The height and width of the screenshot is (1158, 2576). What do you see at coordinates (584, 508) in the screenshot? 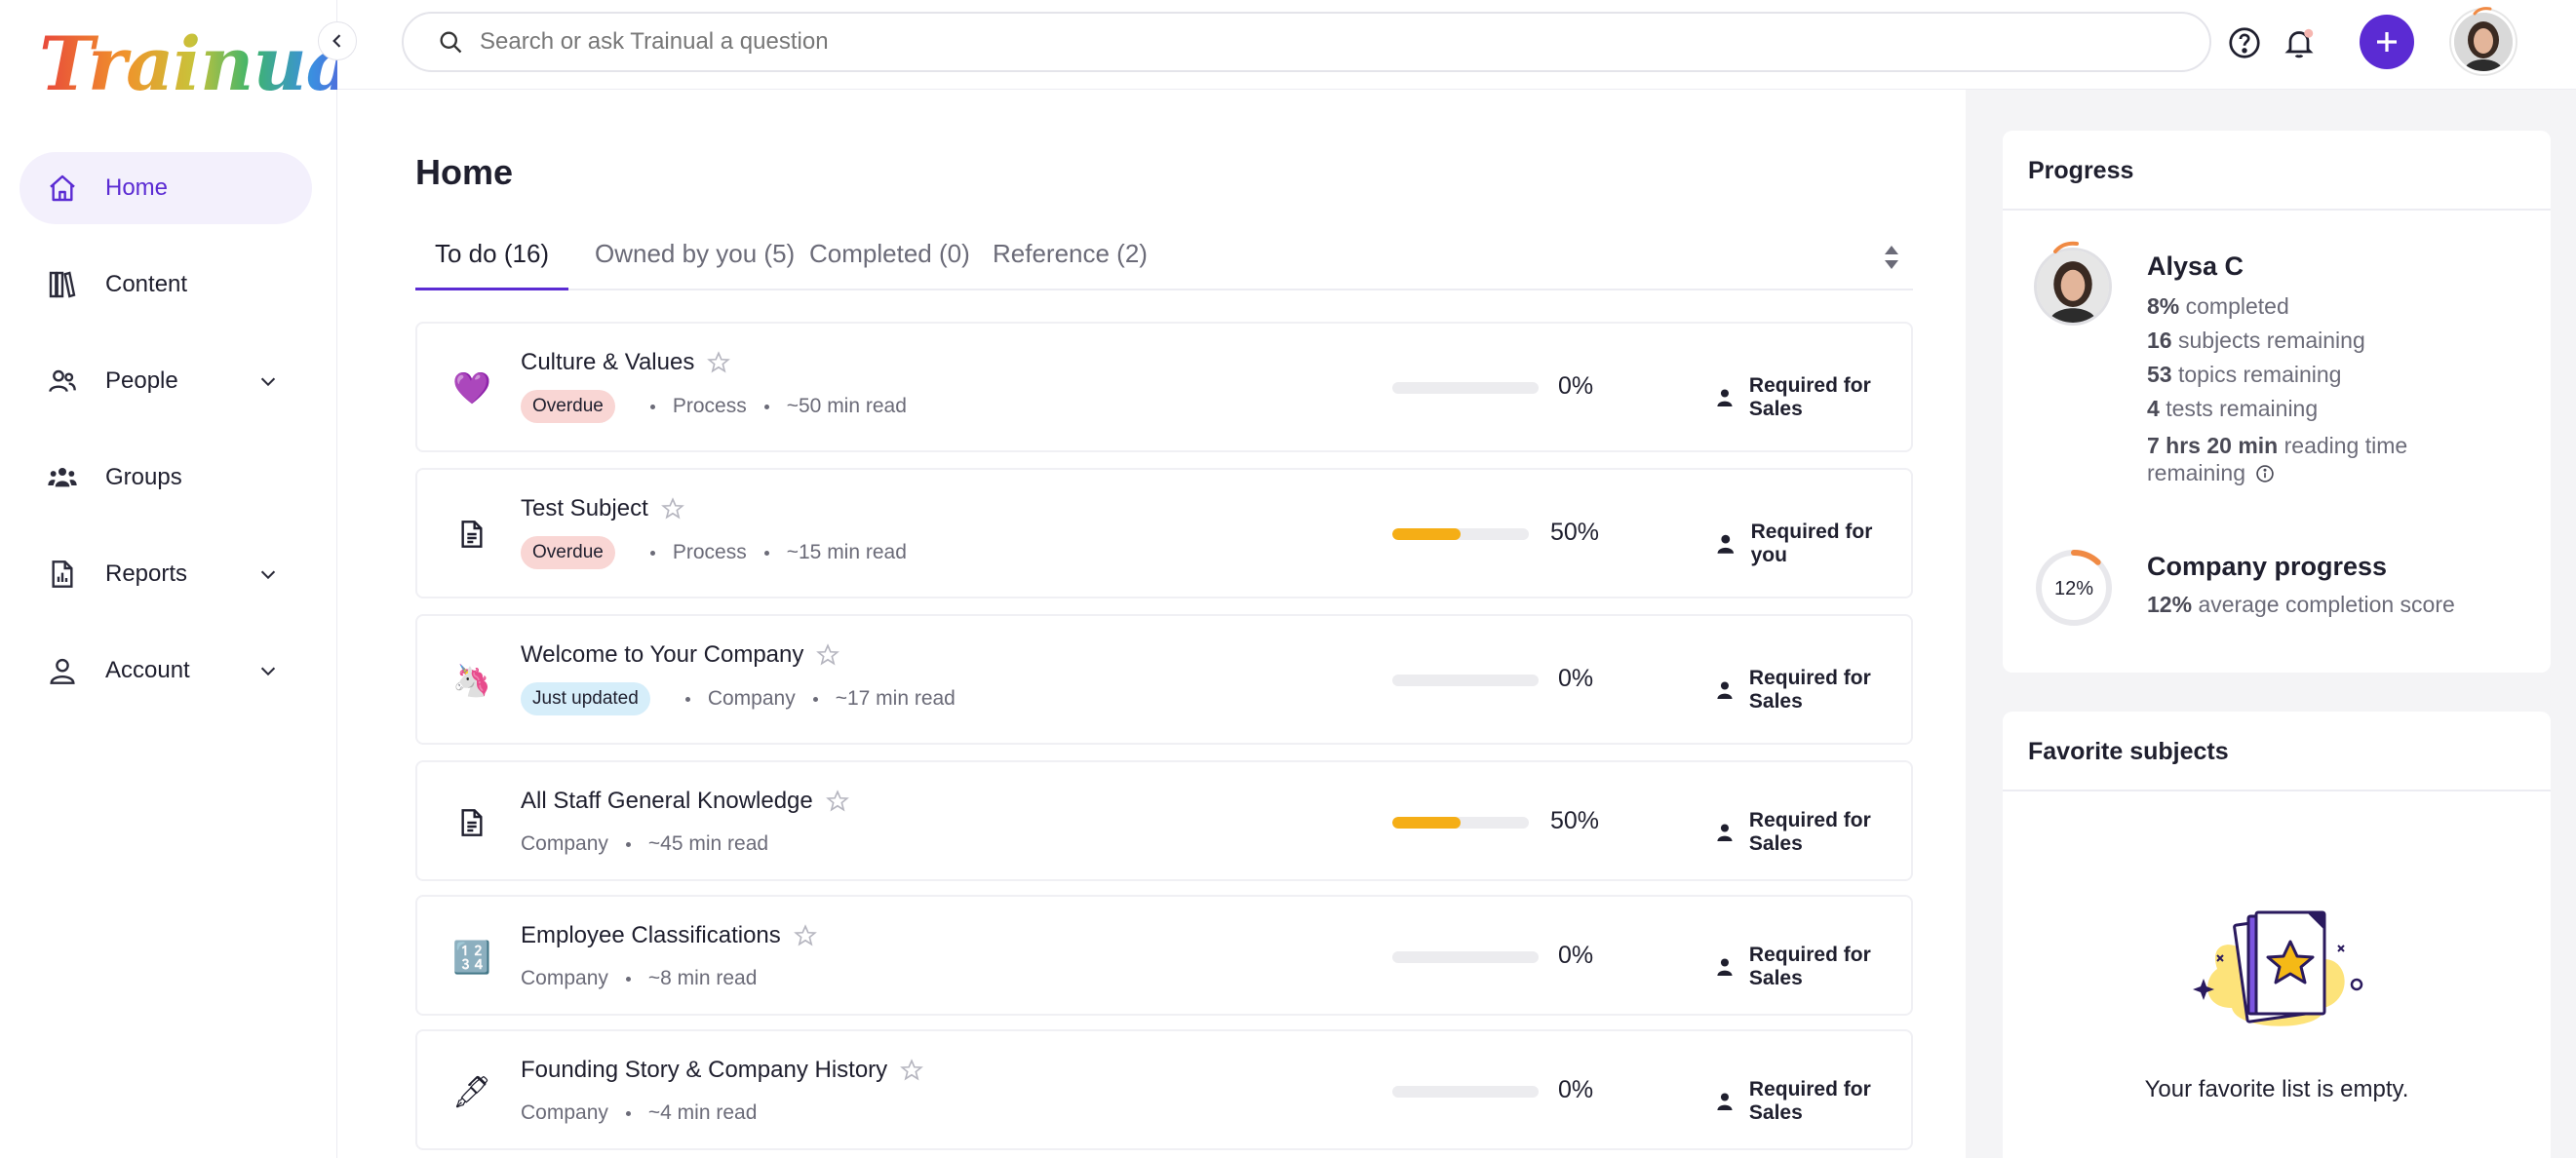
I see `subject-title: Test Subject` at bounding box center [584, 508].